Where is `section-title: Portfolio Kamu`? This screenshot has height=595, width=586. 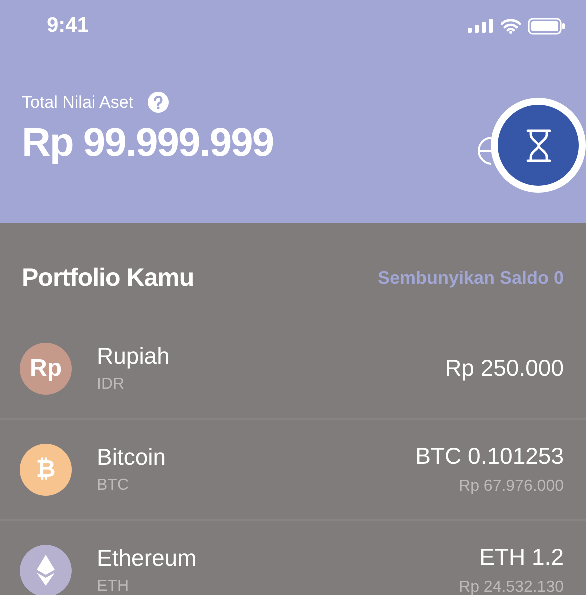
section-title: Portfolio Kamu is located at coordinates (108, 278).